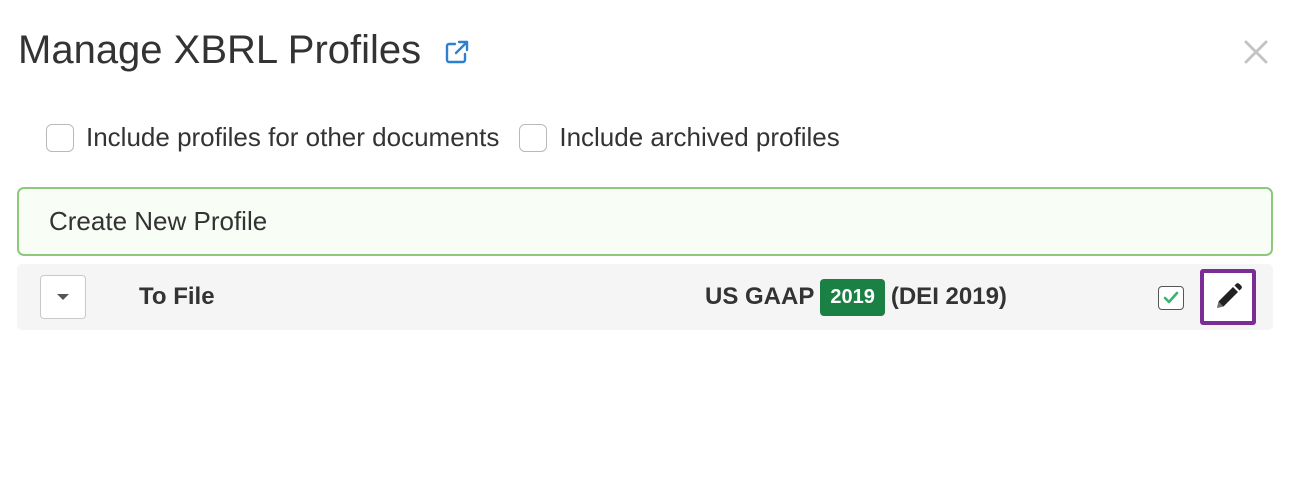 The image size is (1300, 492). What do you see at coordinates (158, 221) in the screenshot?
I see `create-new-profile-label: Create New Profile` at bounding box center [158, 221].